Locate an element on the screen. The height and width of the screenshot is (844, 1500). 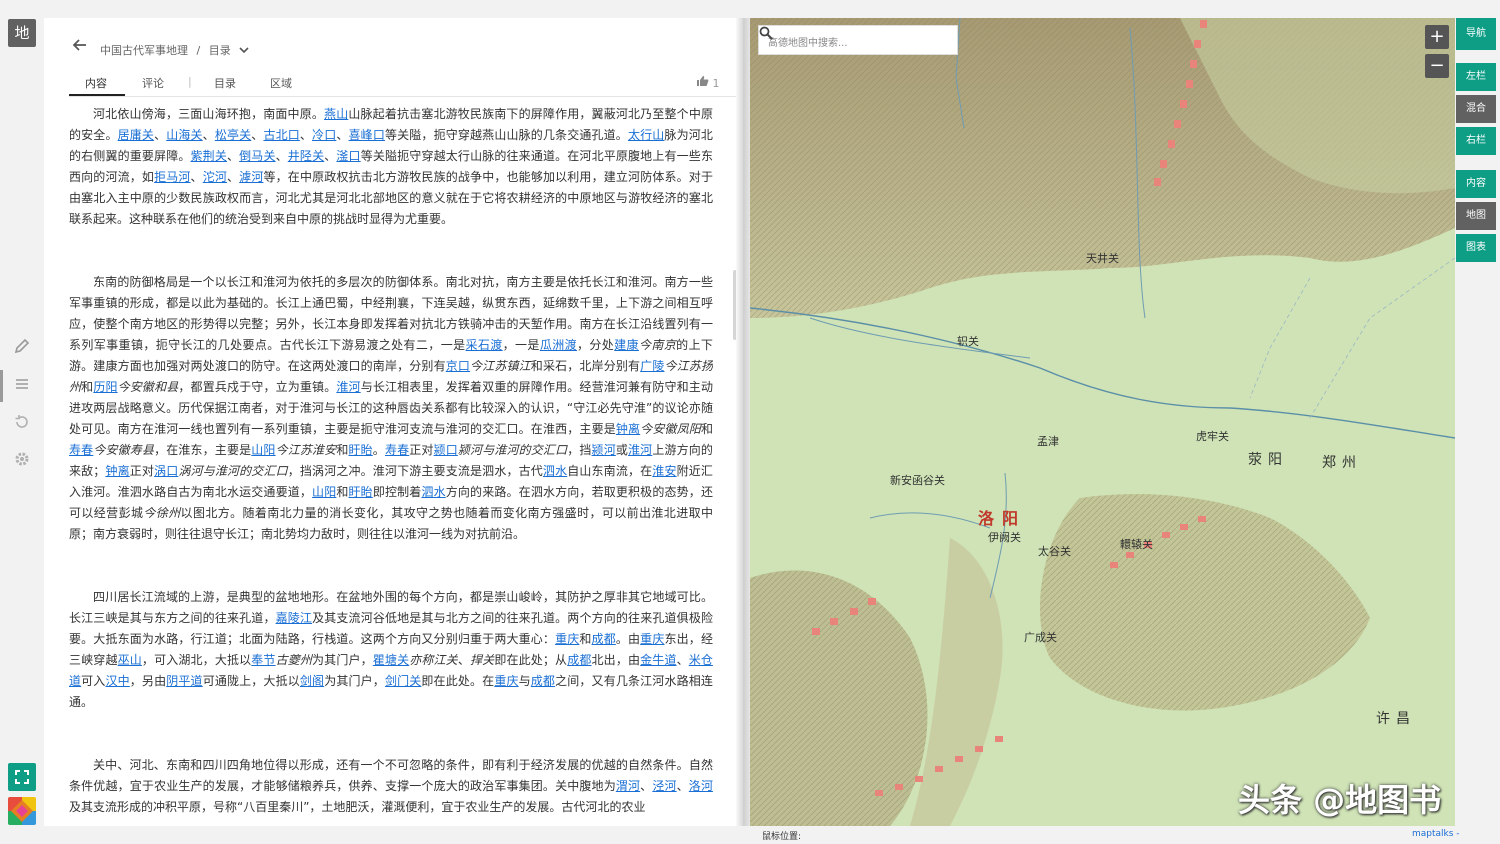
place-link: 燕山 is located at coordinates (336, 114).